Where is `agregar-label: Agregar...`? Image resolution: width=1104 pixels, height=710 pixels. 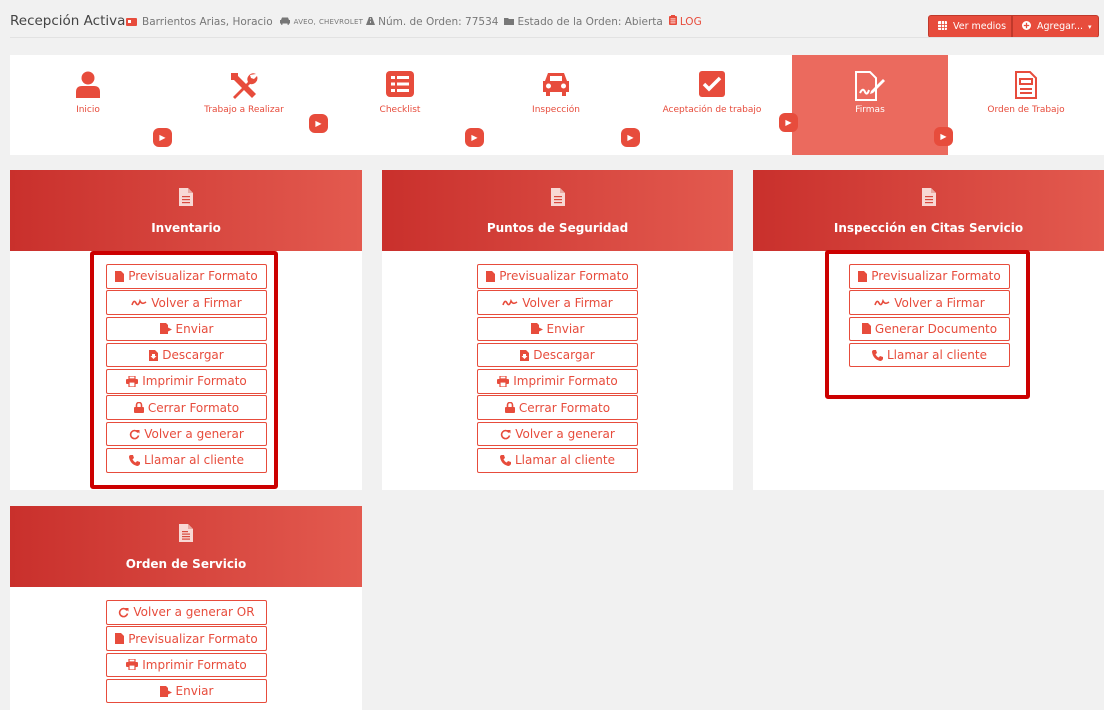
agregar-label: Agregar... is located at coordinates (1060, 26).